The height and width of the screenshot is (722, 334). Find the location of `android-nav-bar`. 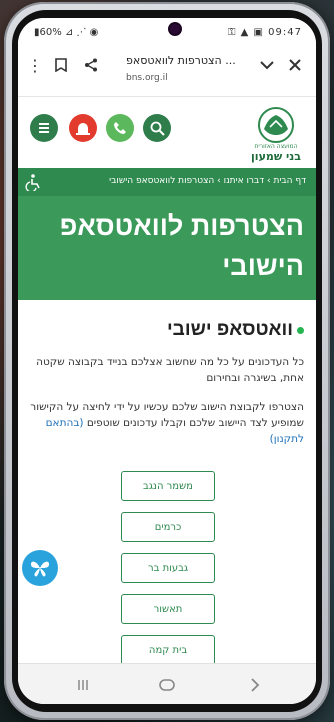

android-nav-bar is located at coordinates (167, 683).